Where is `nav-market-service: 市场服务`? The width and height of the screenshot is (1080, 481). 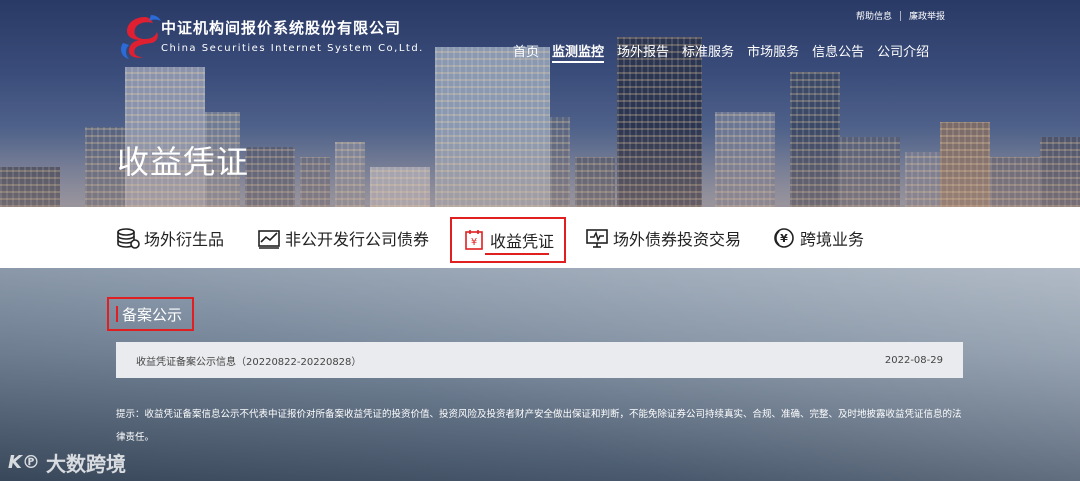 nav-market-service: 市场服务 is located at coordinates (773, 52).